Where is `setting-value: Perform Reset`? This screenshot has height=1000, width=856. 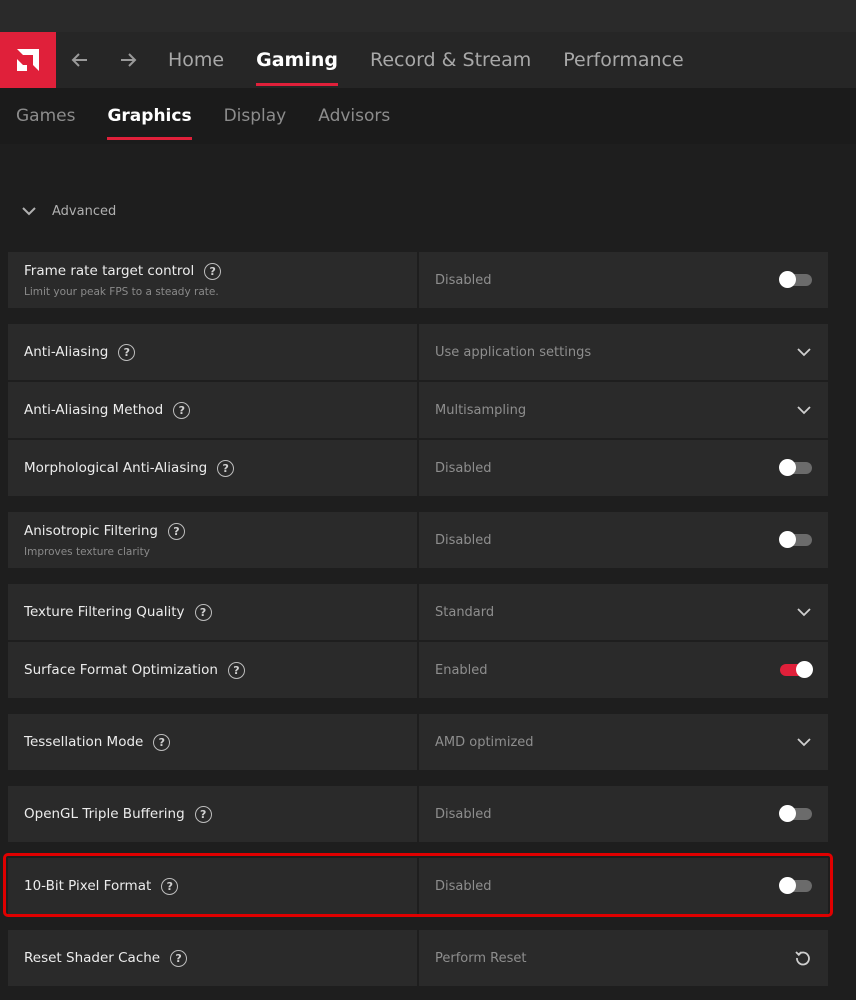 setting-value: Perform Reset is located at coordinates (481, 958).